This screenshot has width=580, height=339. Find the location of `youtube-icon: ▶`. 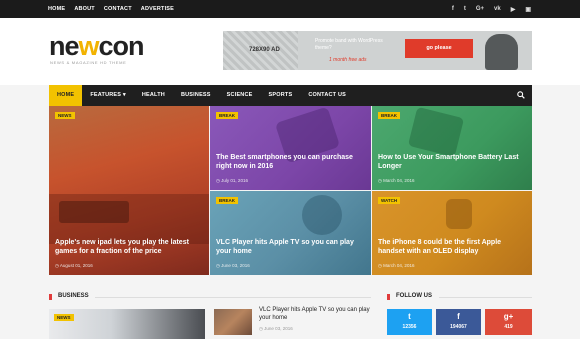

youtube-icon: ▶ is located at coordinates (513, 9).